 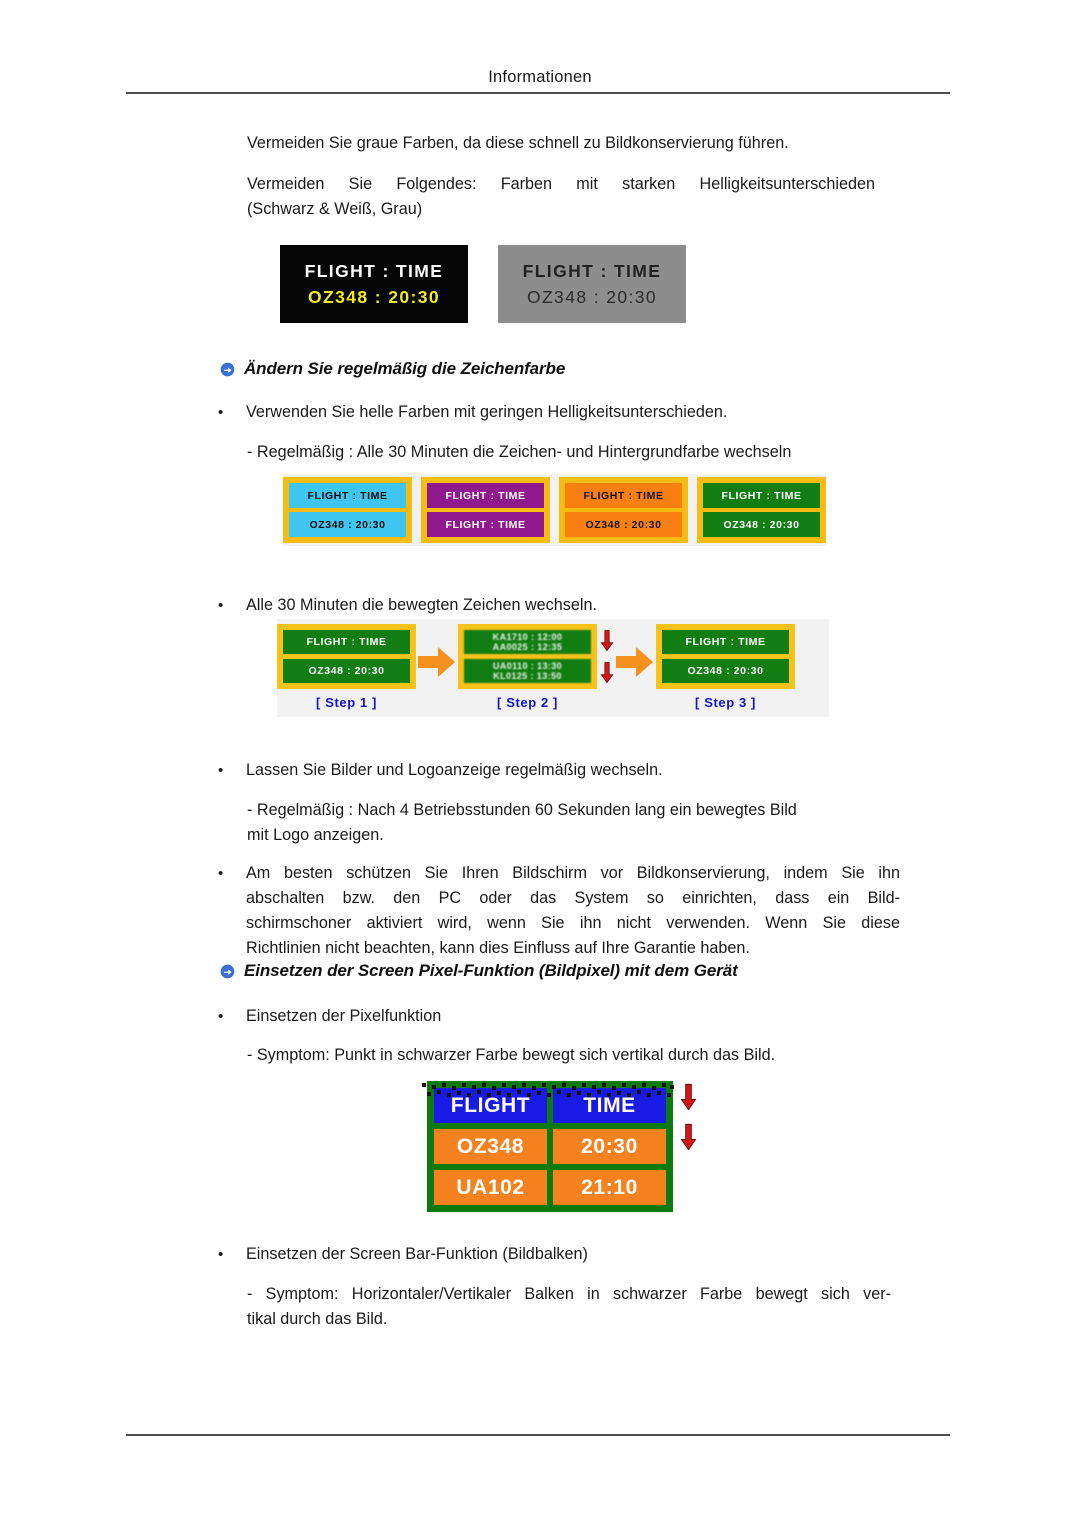 What do you see at coordinates (592, 270) in the screenshot?
I see `gray-panel-line-1: FLIGHT : TIME` at bounding box center [592, 270].